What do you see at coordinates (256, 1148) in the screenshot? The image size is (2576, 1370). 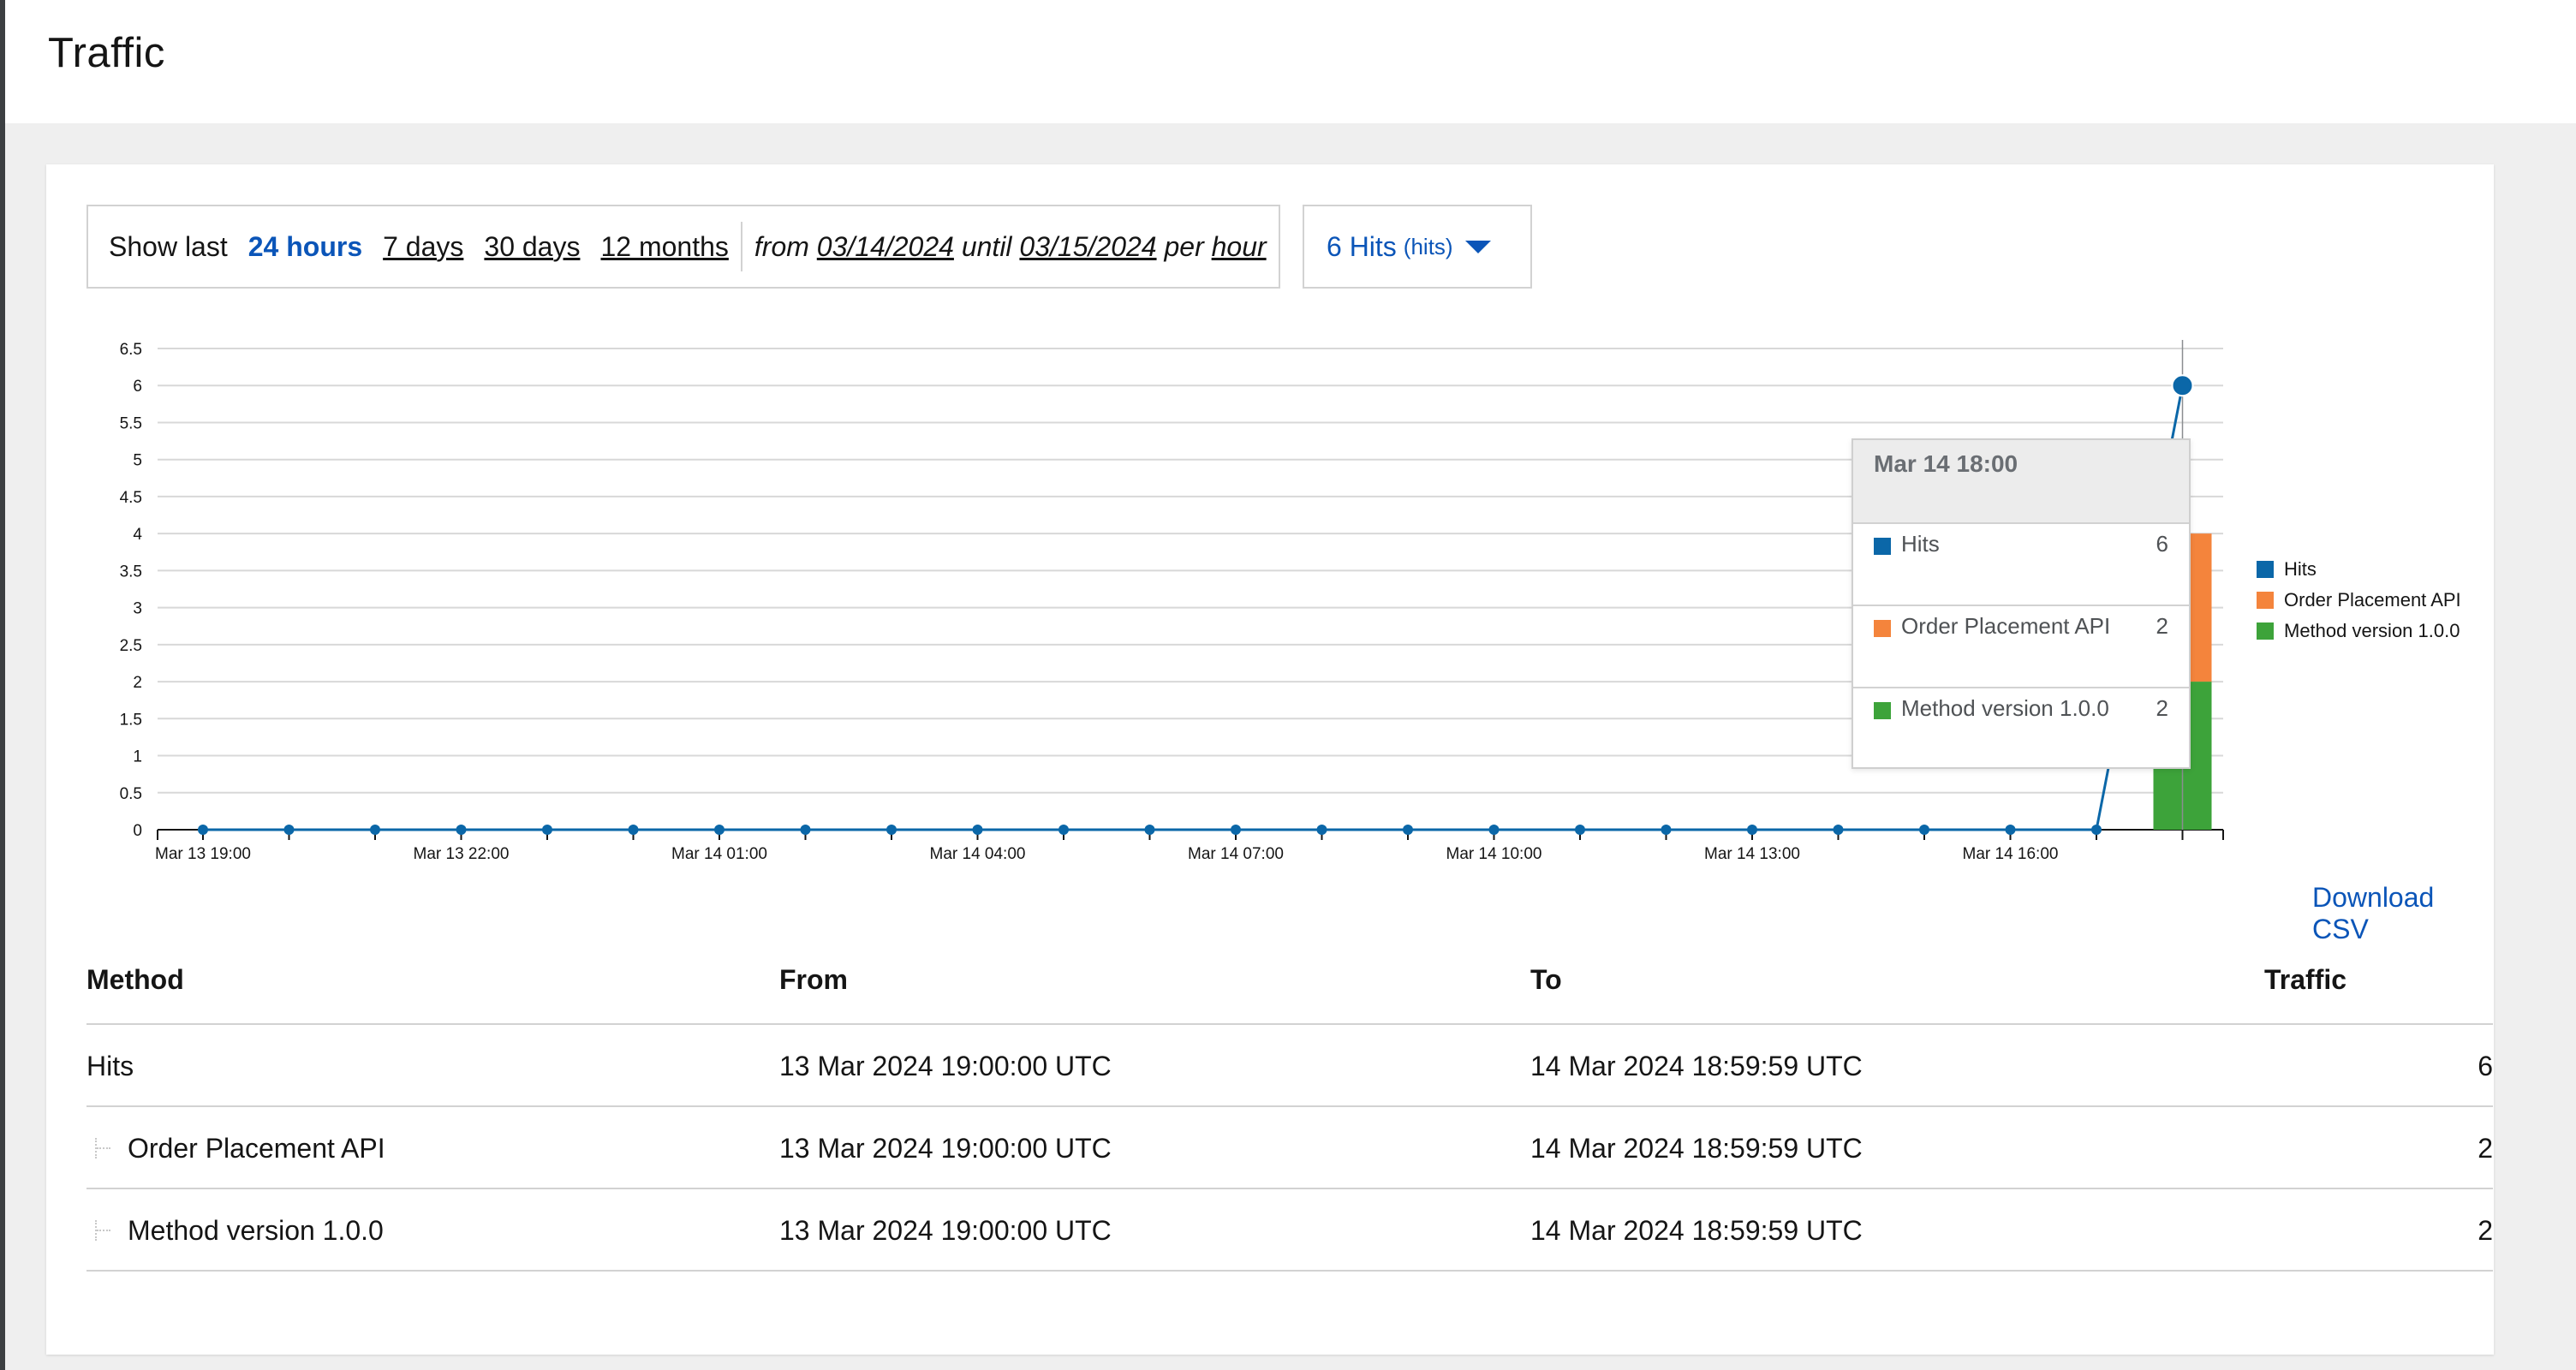 I see `cell-method: Order Placement API` at bounding box center [256, 1148].